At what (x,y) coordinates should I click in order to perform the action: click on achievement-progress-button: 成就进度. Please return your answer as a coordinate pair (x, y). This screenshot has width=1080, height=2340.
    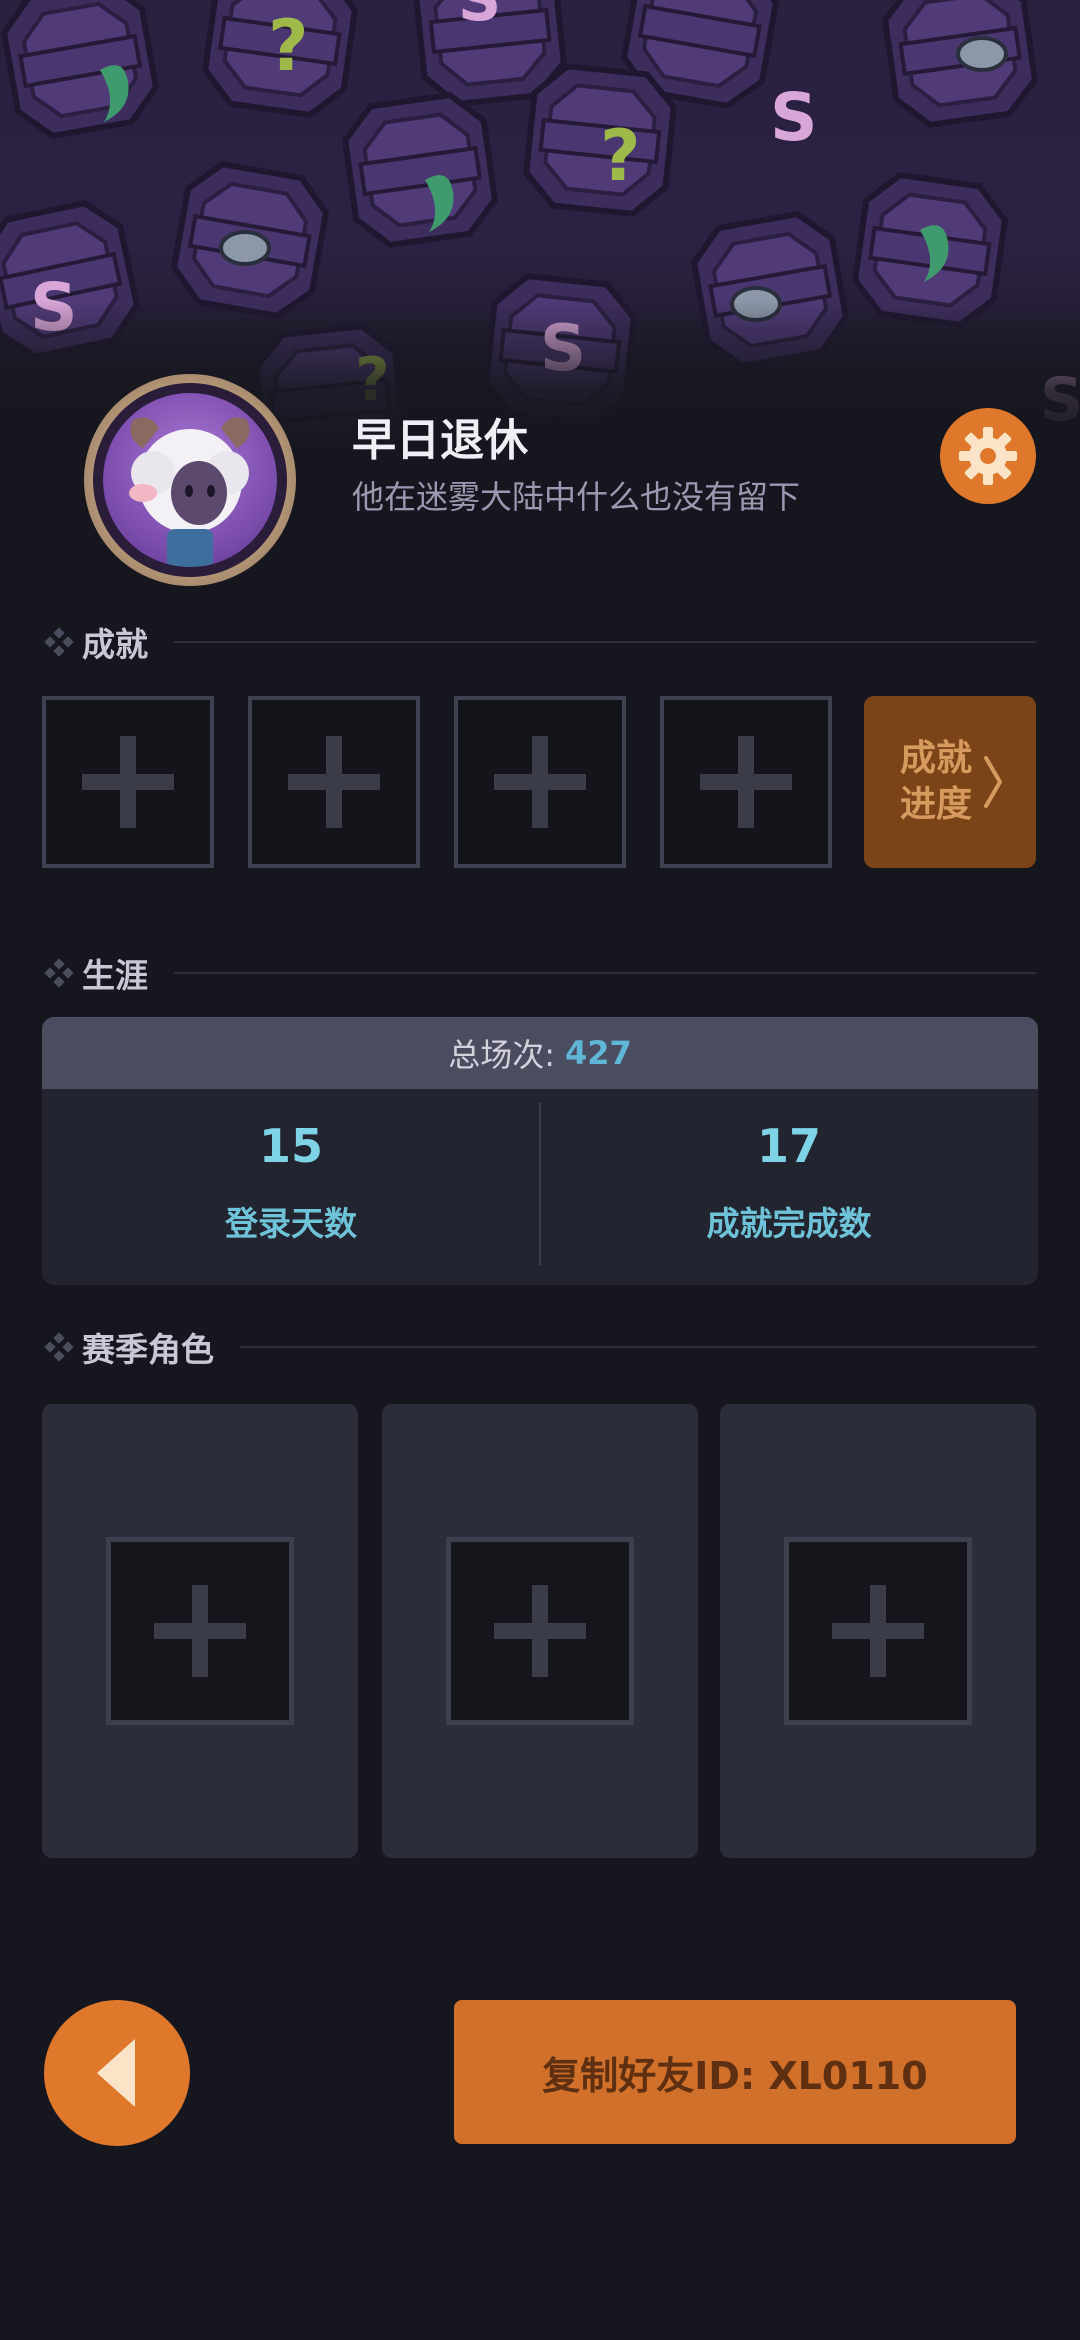
    Looking at the image, I should click on (950, 782).